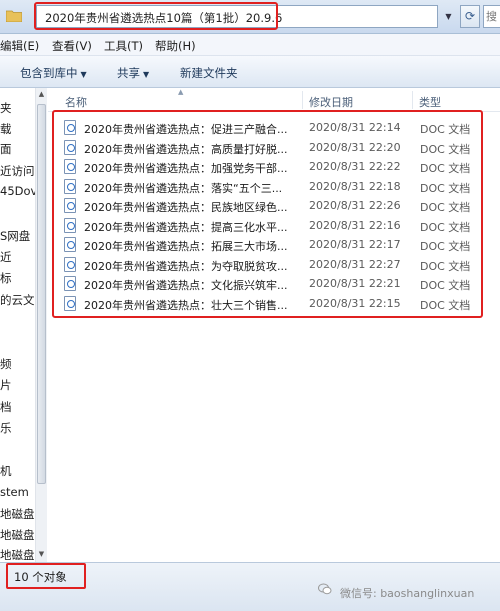 The width and height of the screenshot is (500, 611). I want to click on column-date-header: 修改日期, so click(331, 102).